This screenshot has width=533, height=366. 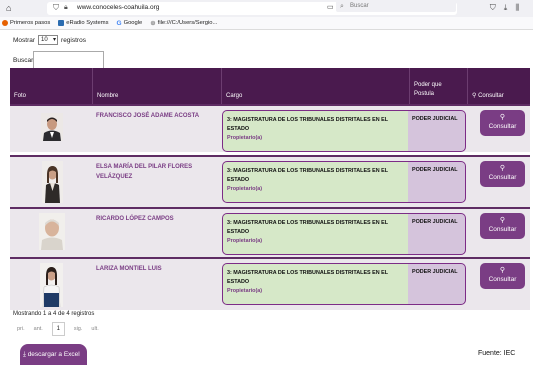 What do you see at coordinates (359, 6) in the screenshot?
I see `browser-search-placeholder: Buscar` at bounding box center [359, 6].